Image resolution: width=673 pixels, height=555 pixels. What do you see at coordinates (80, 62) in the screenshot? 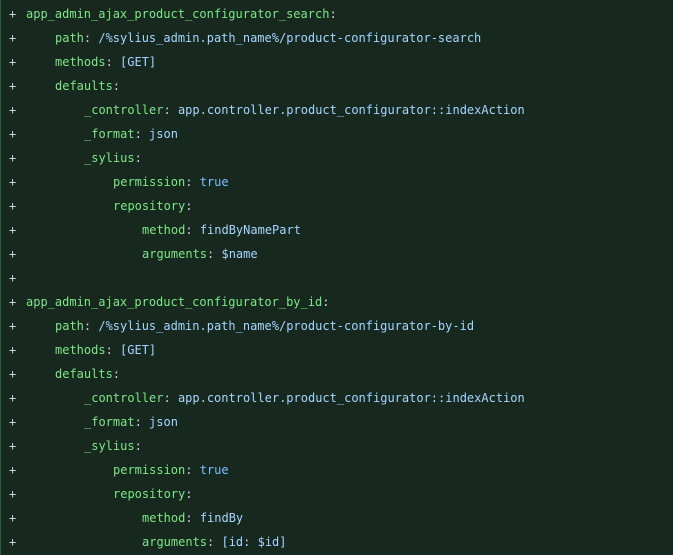
I see `yaml-key: methods` at bounding box center [80, 62].